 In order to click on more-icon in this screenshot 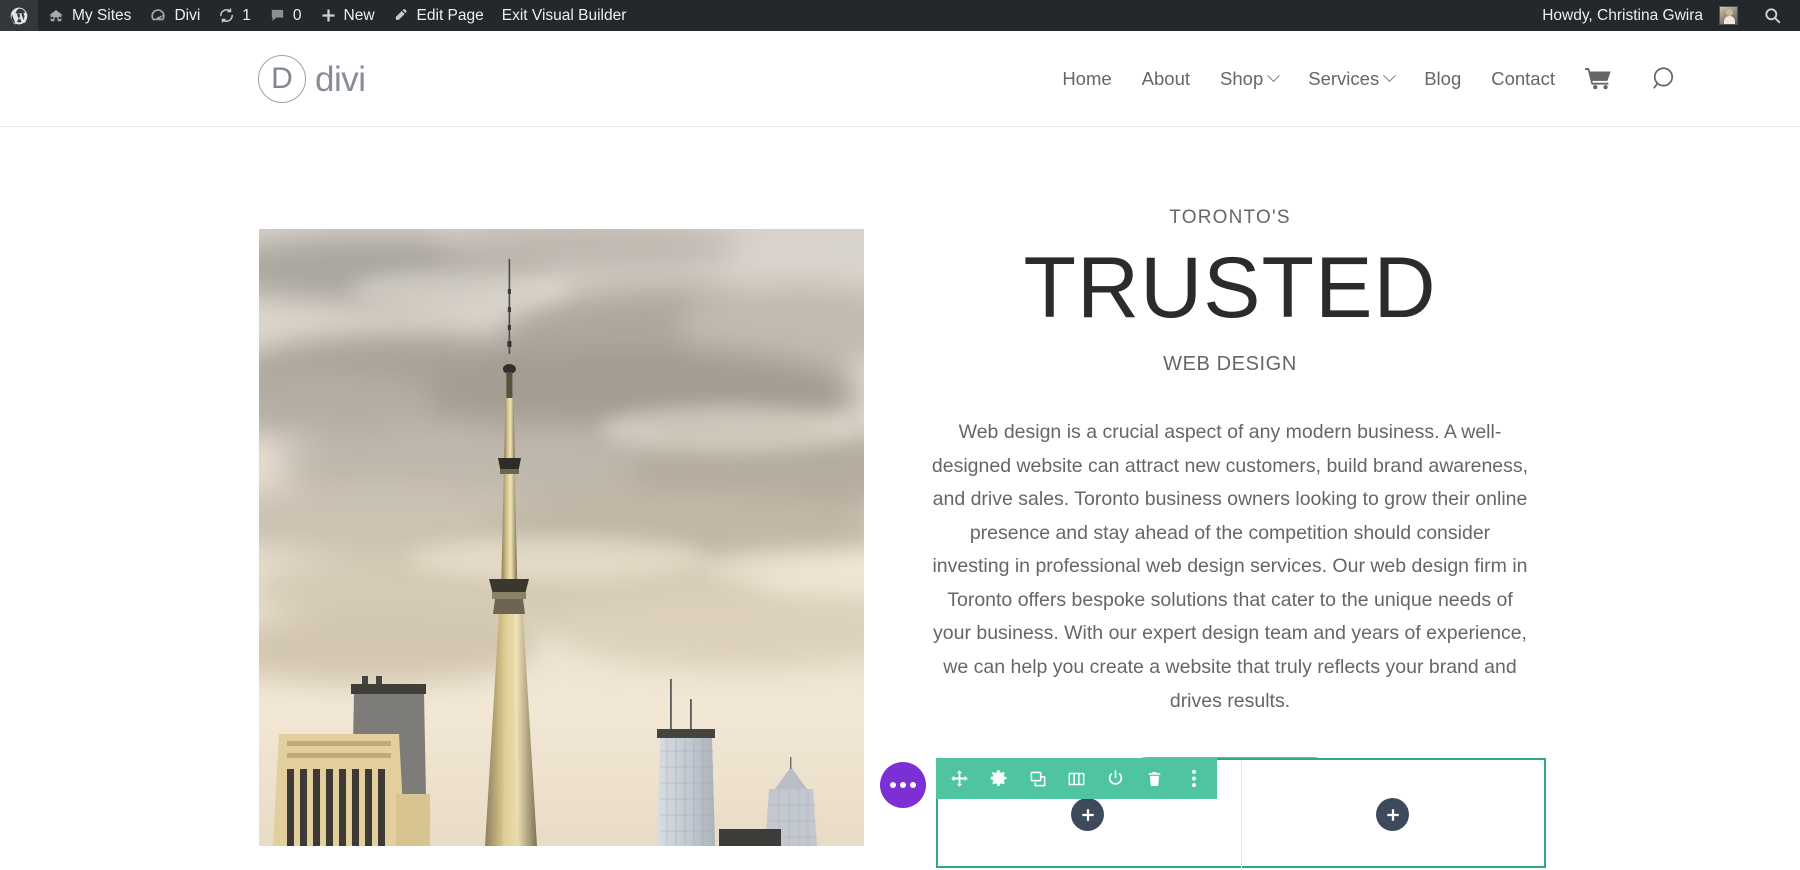, I will do `click(1193, 778)`.